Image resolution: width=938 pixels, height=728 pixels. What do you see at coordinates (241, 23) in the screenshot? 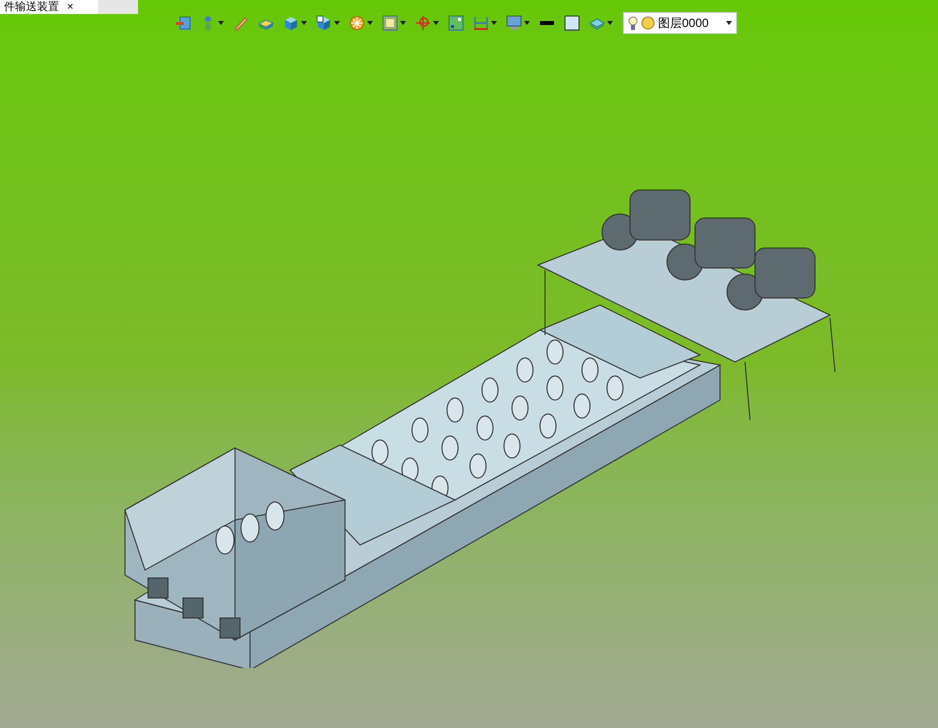
I see `pencil-icon` at bounding box center [241, 23].